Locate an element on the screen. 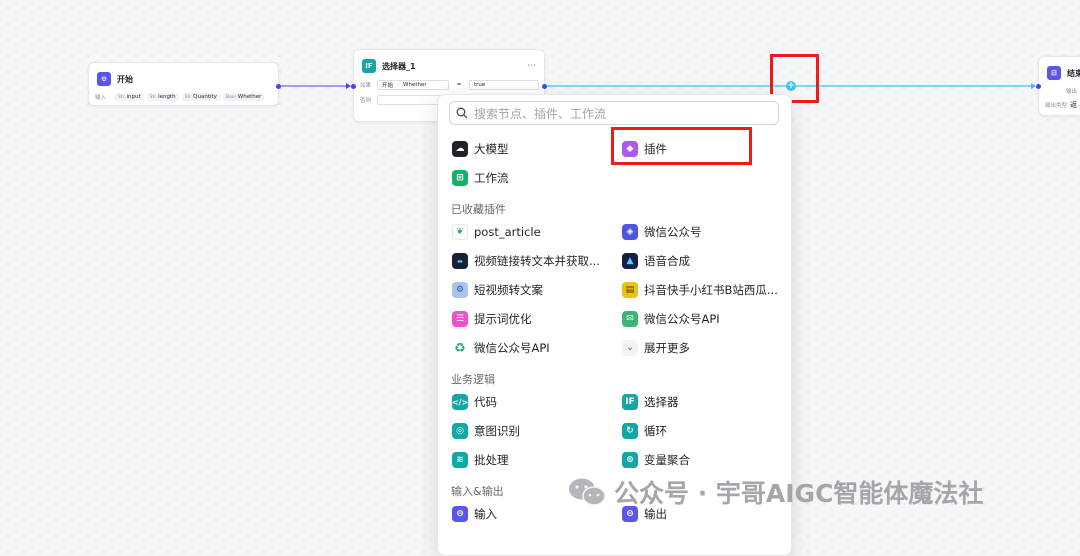 The width and height of the screenshot is (1080, 556). leaf-icon: ❦ is located at coordinates (460, 232).